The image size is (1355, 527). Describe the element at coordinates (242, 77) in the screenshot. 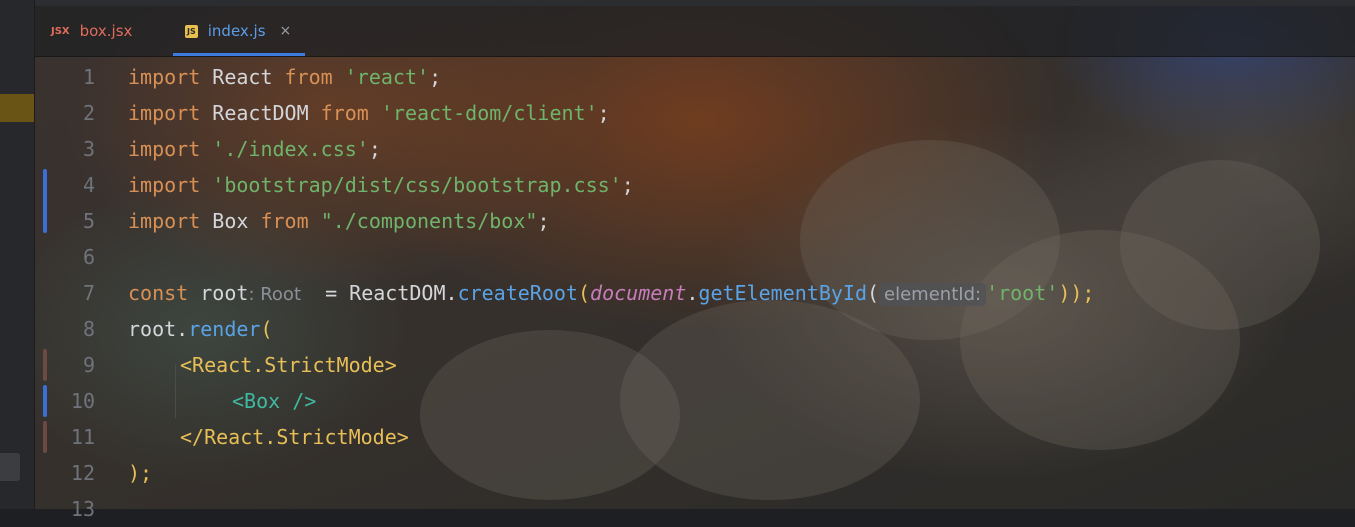

I see `identifier: React` at that location.